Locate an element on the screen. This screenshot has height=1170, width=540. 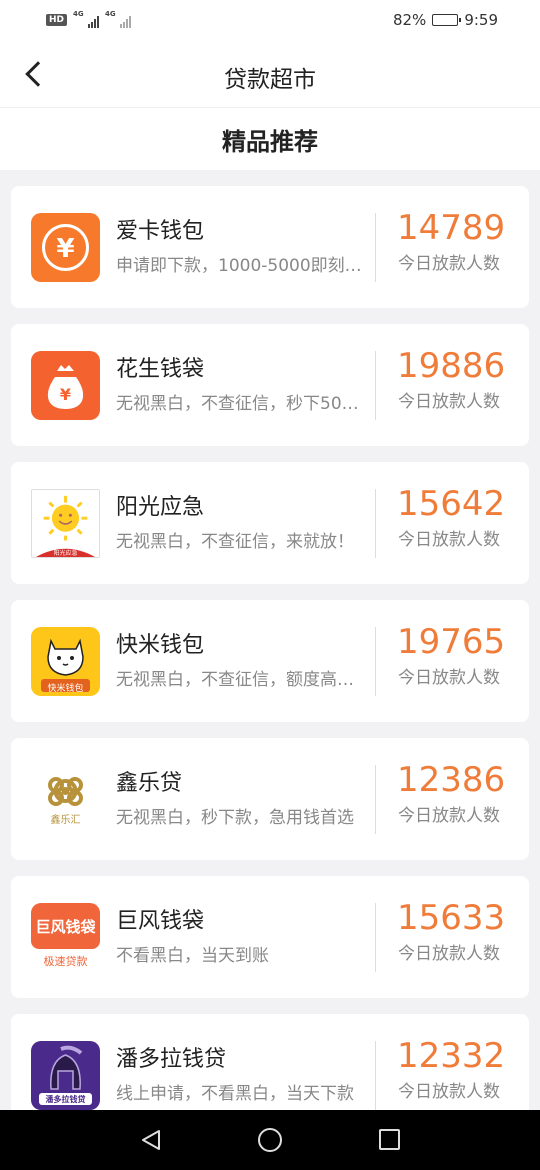
triangle-back-icon is located at coordinates (151, 1140).